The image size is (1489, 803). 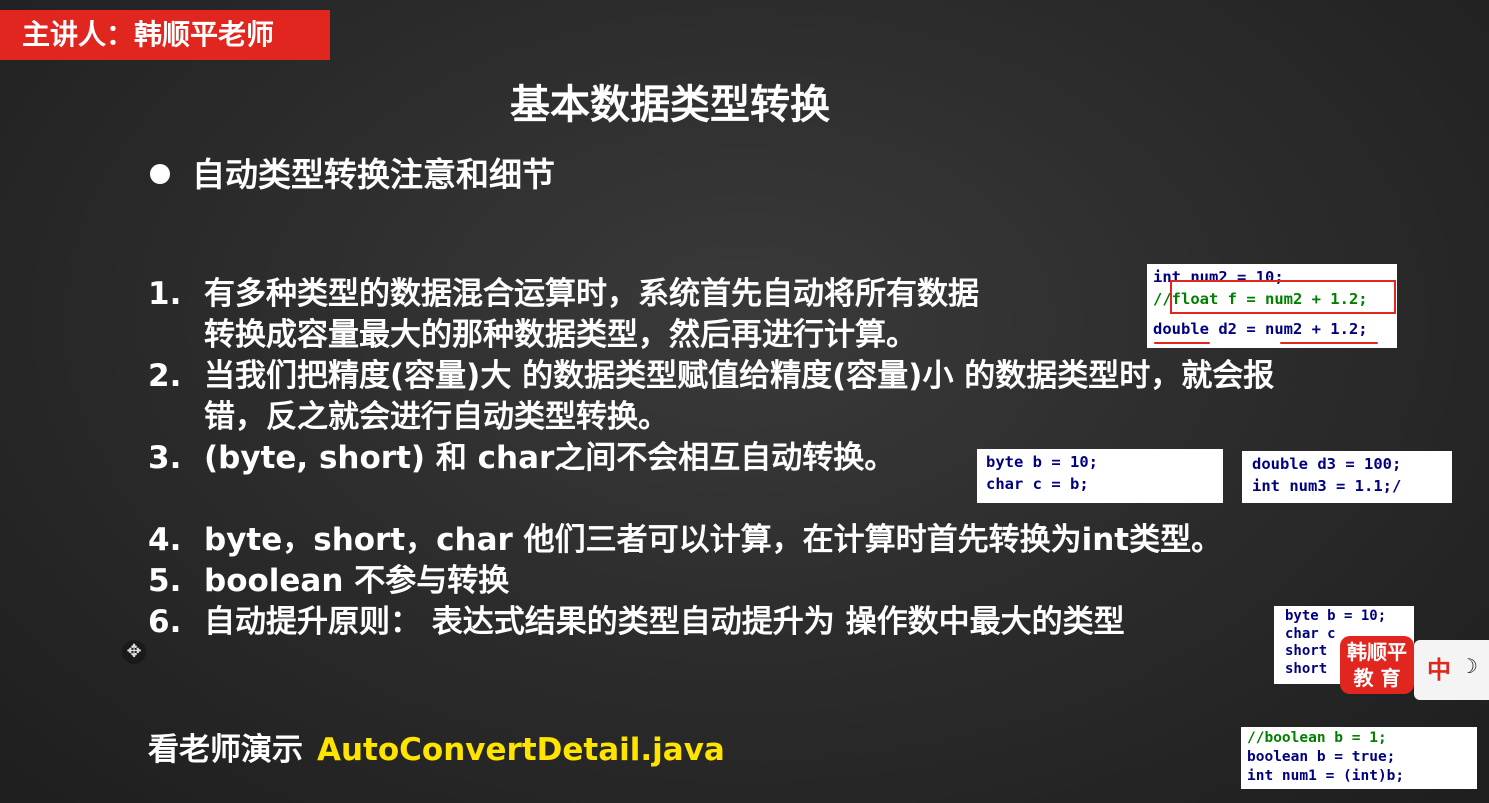 I want to click on list-item-6: 6. 自动提升原则： 表达式结果的类型自动提升为 操作数中最大的类型, so click(x=636, y=622).